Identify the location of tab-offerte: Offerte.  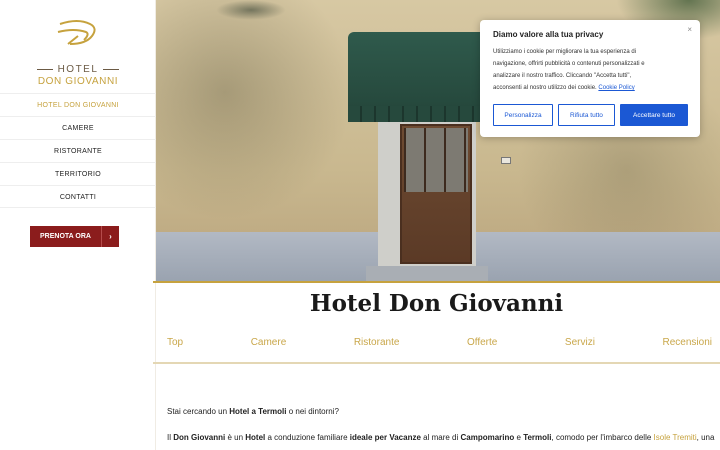
(482, 342).